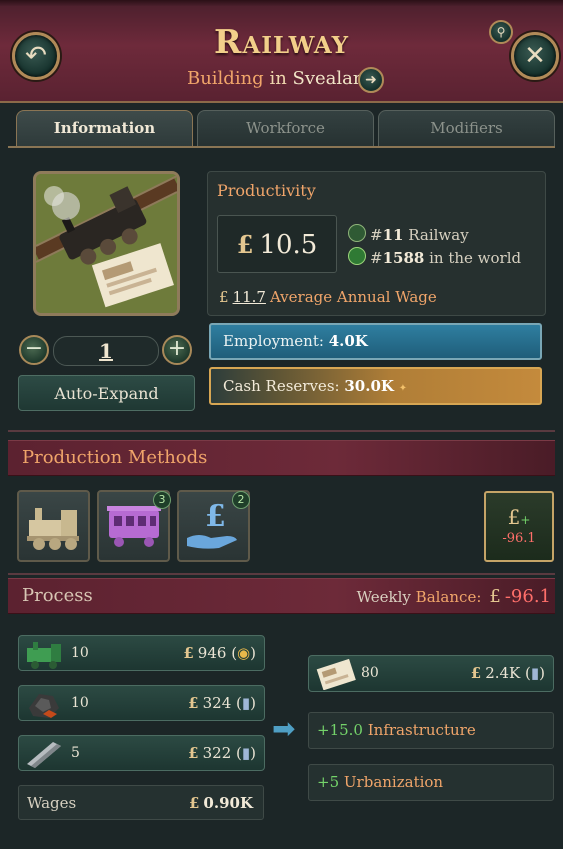 This screenshot has height=849, width=563. What do you see at coordinates (106, 393) in the screenshot?
I see `auto-expand-button: Auto-Expand` at bounding box center [106, 393].